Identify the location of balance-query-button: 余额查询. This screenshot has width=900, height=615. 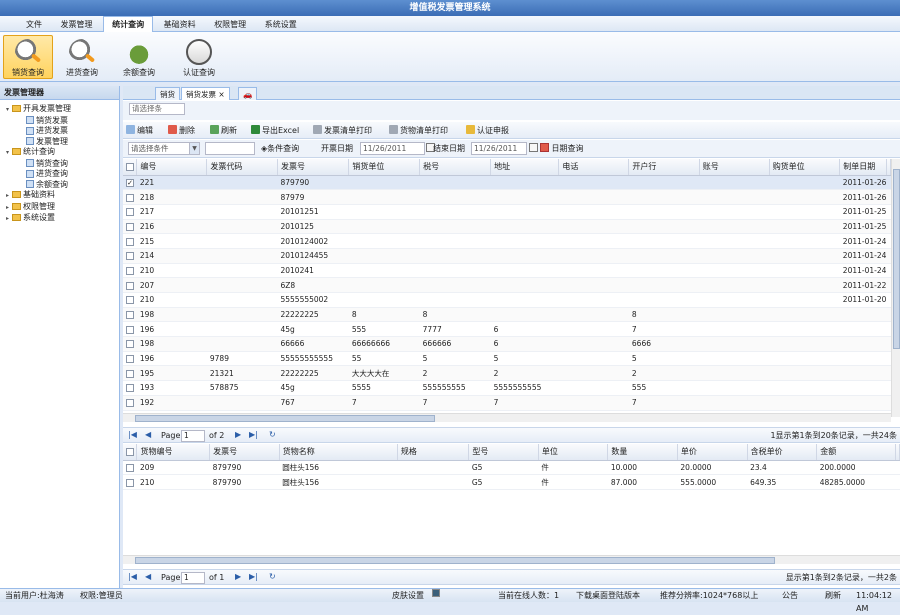
(139, 57).